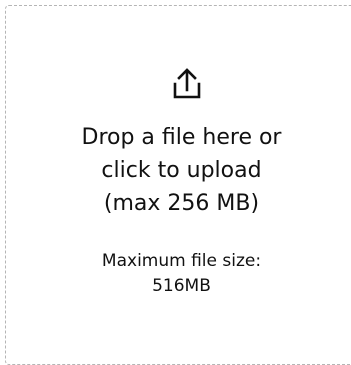 The image size is (351, 365). Describe the element at coordinates (181, 137) in the screenshot. I see `upload-prompt-line-1: Drop a file here or` at that location.